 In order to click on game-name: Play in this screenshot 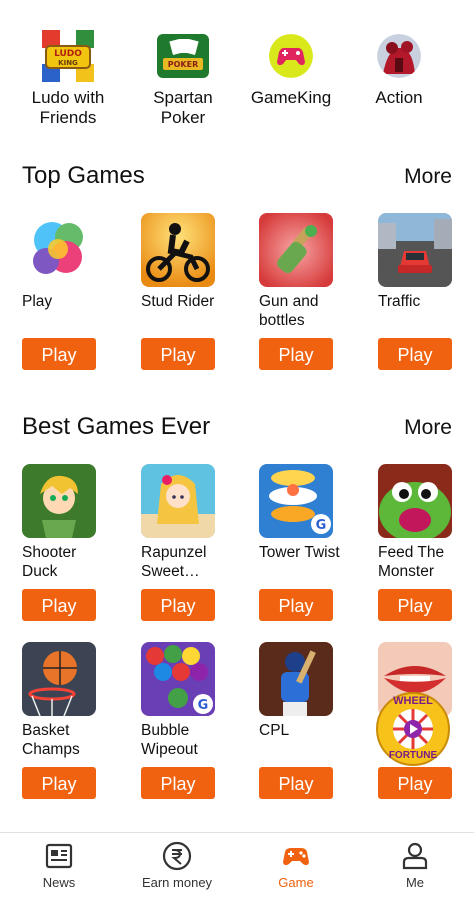, I will do `click(37, 301)`.